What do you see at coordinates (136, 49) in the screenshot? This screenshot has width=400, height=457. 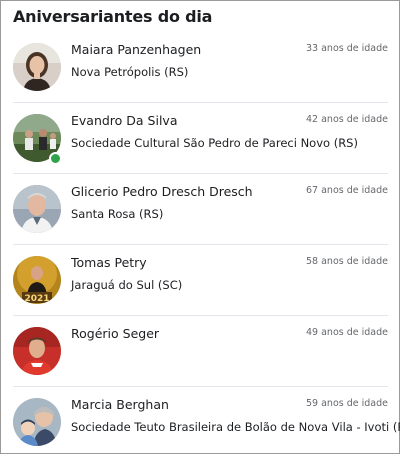 I see `person-name: Maiara Panzenhagen` at bounding box center [136, 49].